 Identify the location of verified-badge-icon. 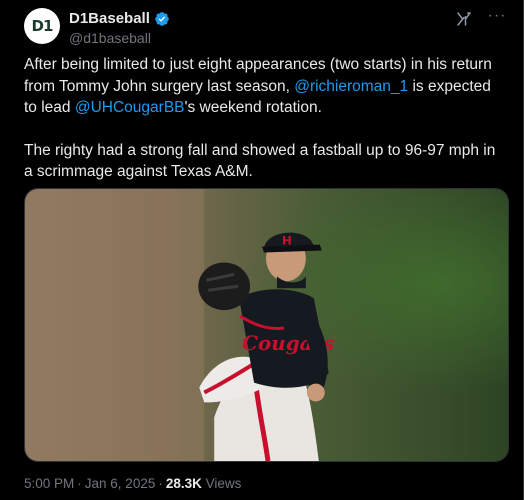
(162, 18).